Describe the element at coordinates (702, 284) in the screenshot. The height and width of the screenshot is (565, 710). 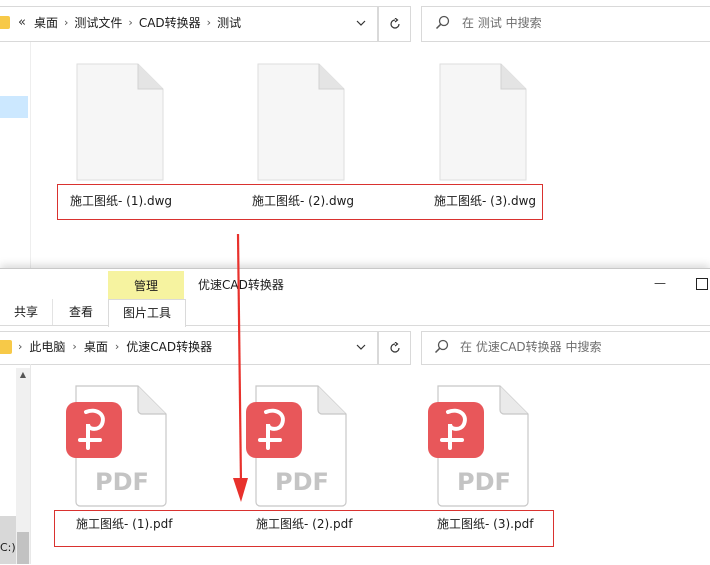
I see `maximize-button` at that location.